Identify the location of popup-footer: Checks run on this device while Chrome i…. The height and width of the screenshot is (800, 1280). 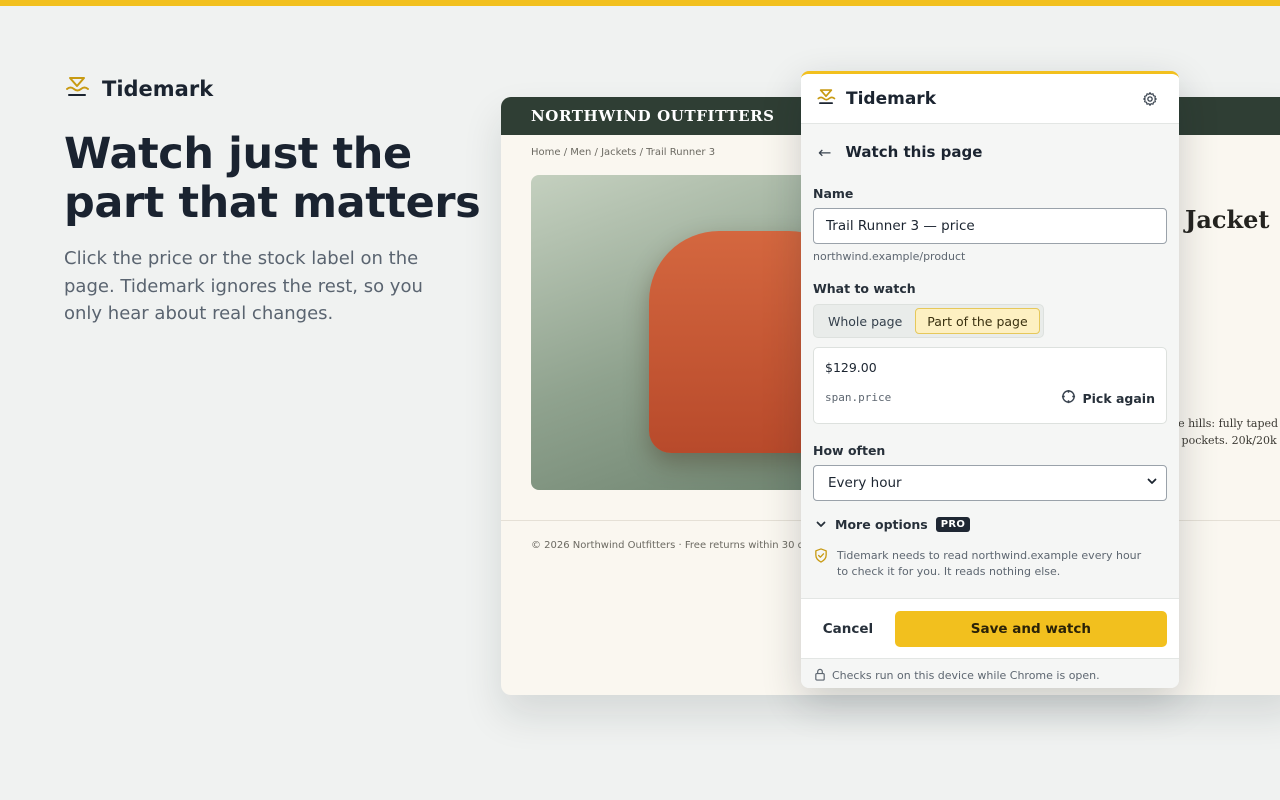
(990, 674).